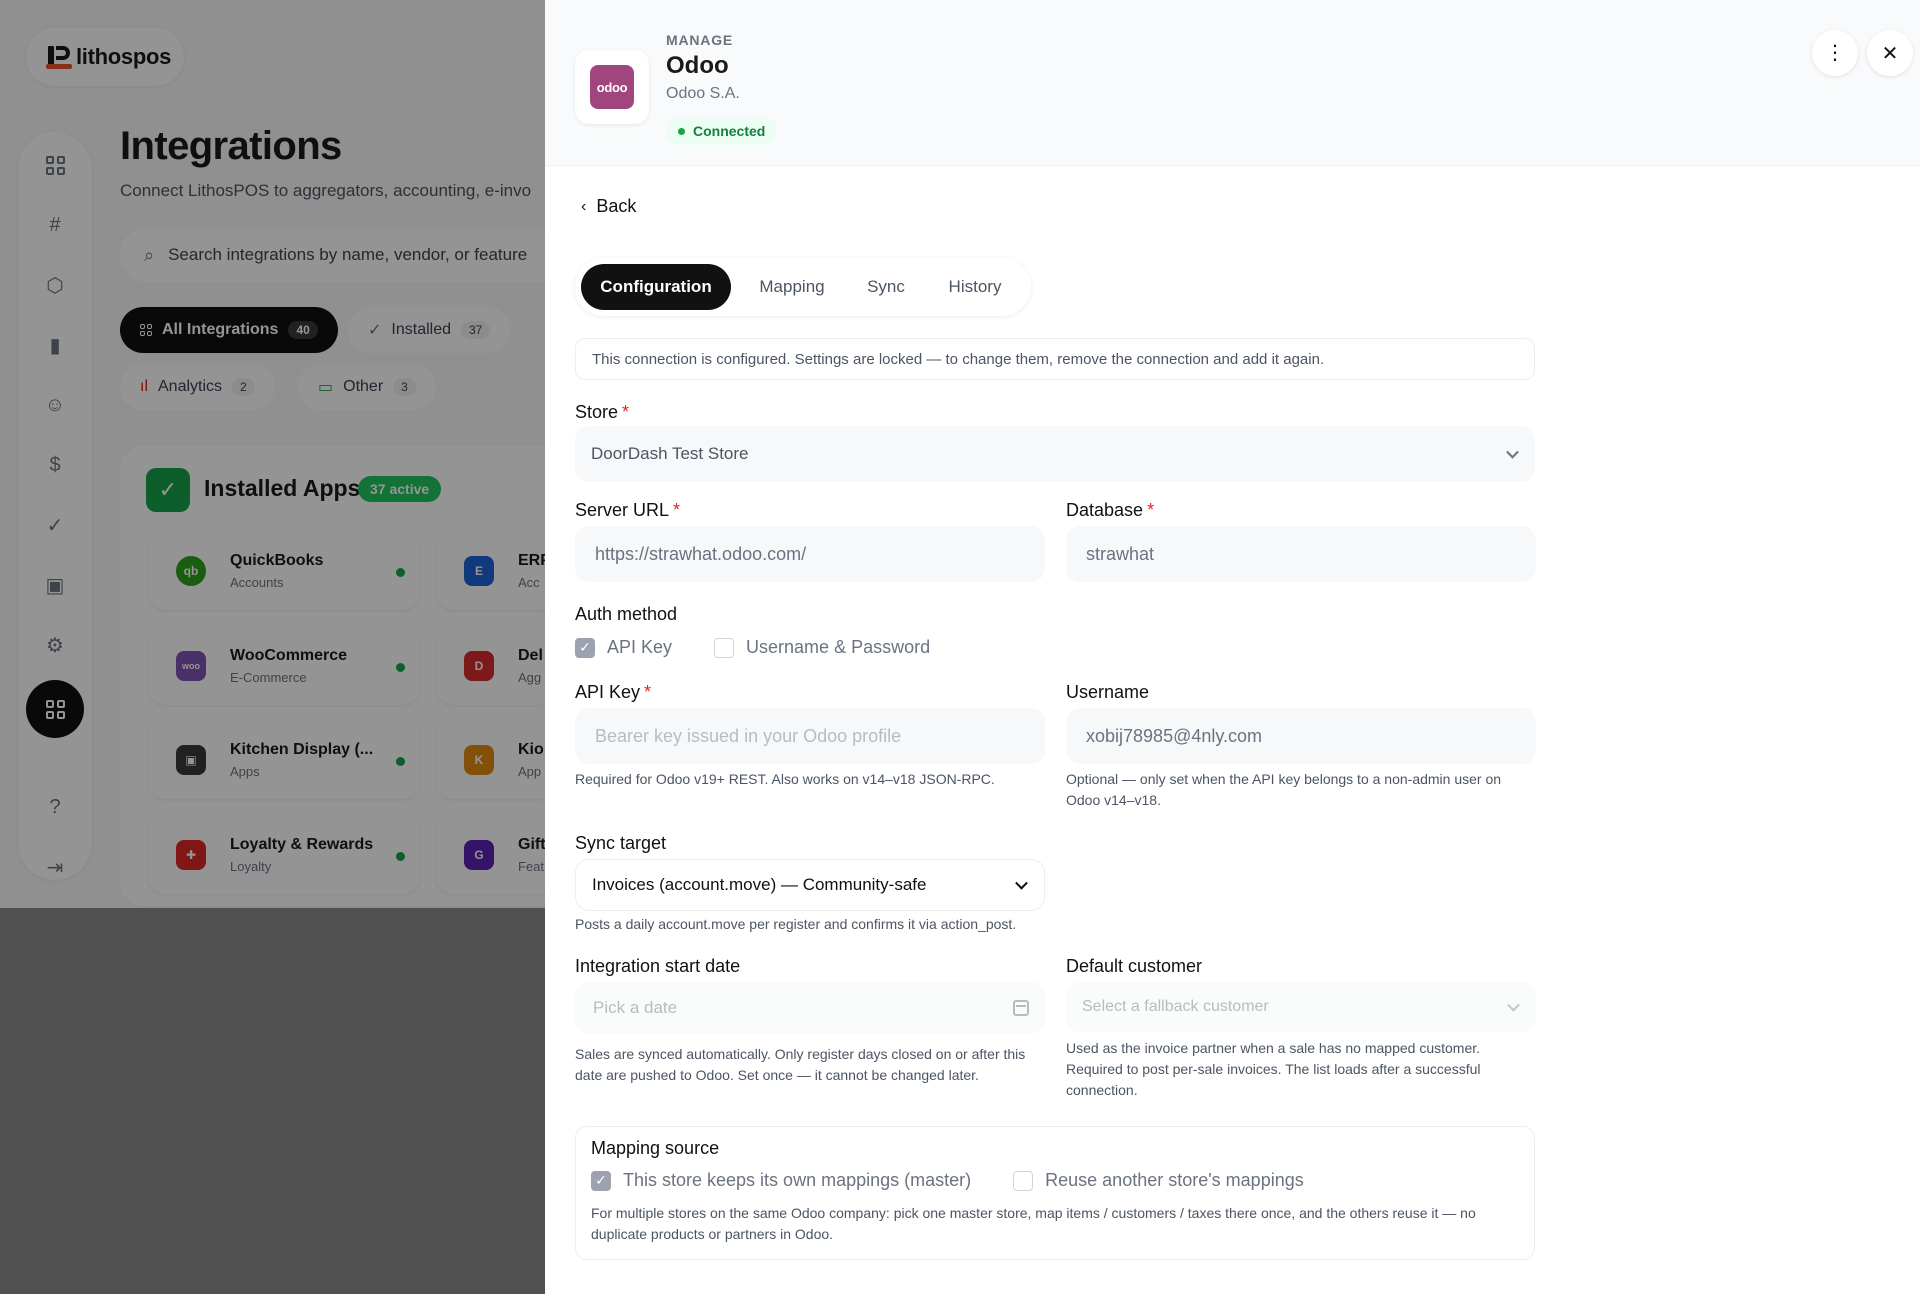  I want to click on drawer-header: odoo MANAGE Odoo Odoo S.A. Connected ⋮ ✕, so click(1232, 83).